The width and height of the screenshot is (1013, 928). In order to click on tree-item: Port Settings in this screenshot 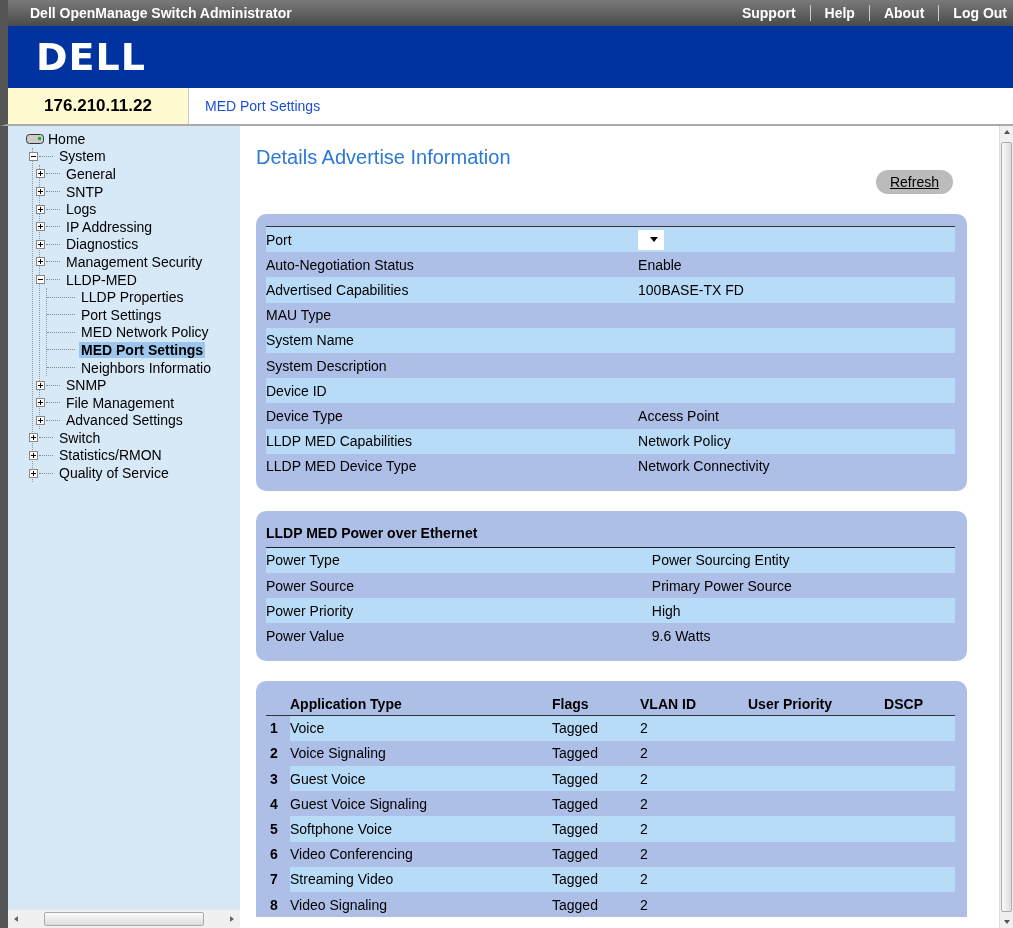, I will do `click(121, 314)`.